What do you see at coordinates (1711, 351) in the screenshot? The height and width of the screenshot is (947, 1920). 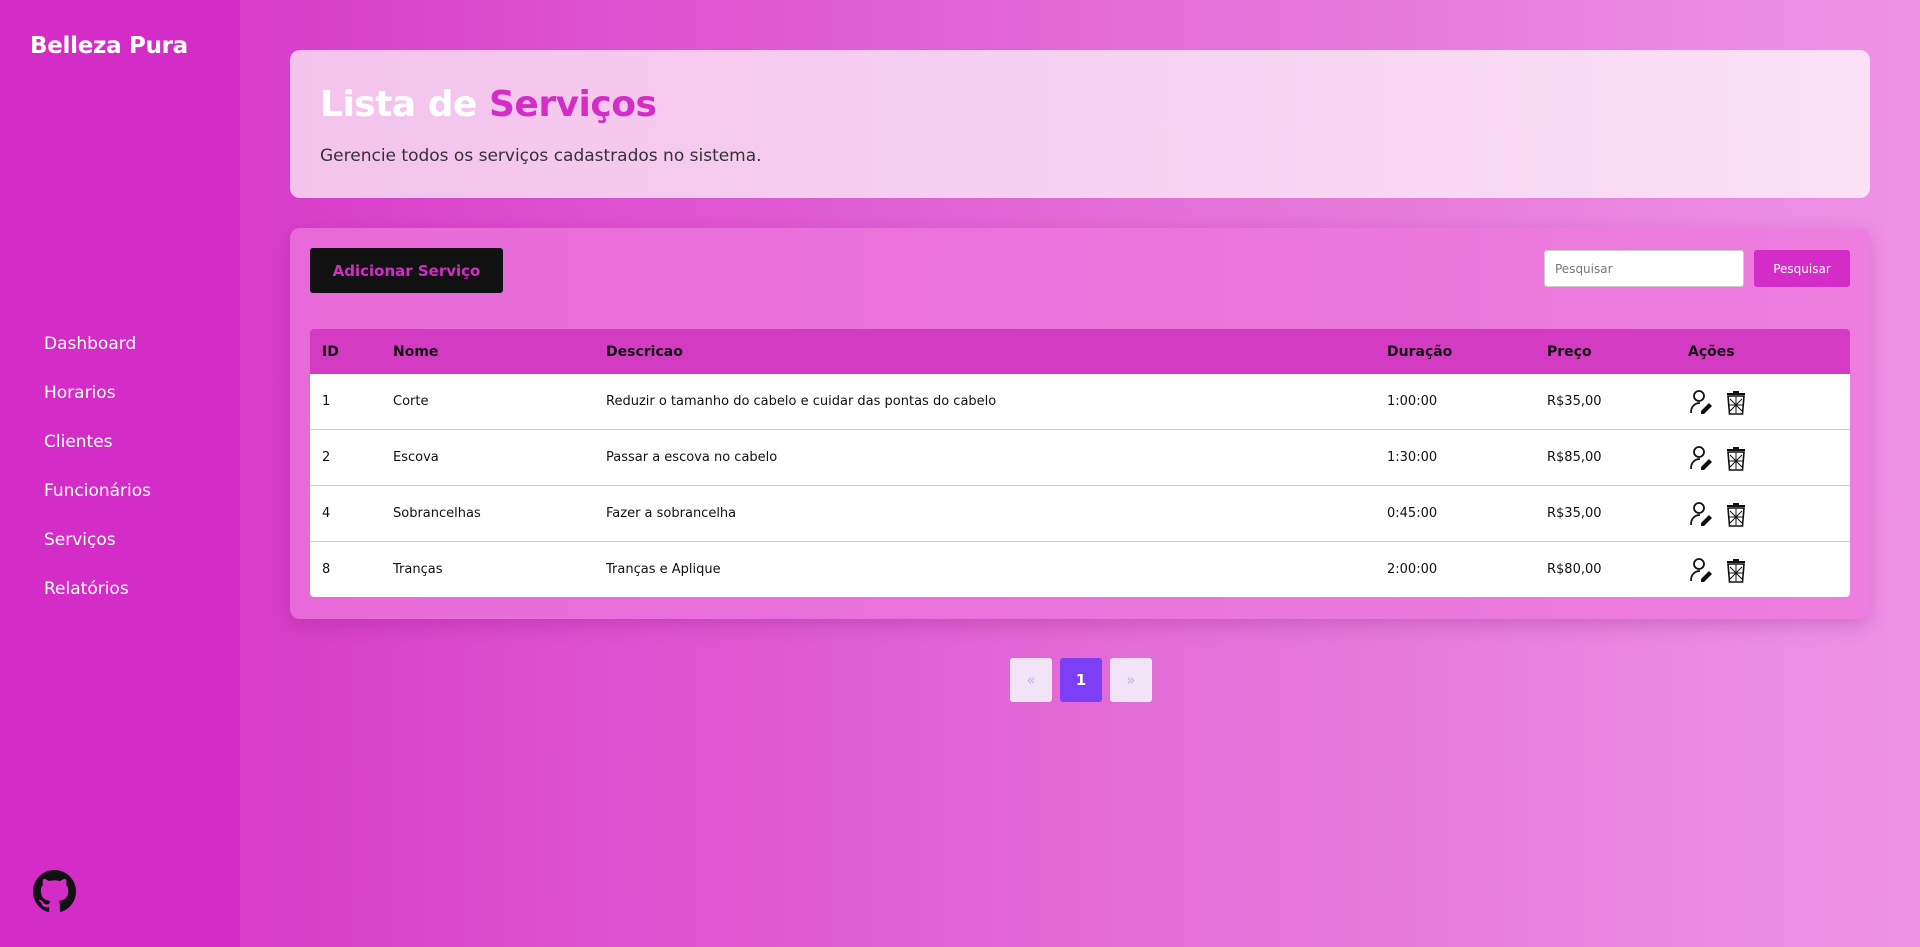 I see `column-header-acoes: Ações` at bounding box center [1711, 351].